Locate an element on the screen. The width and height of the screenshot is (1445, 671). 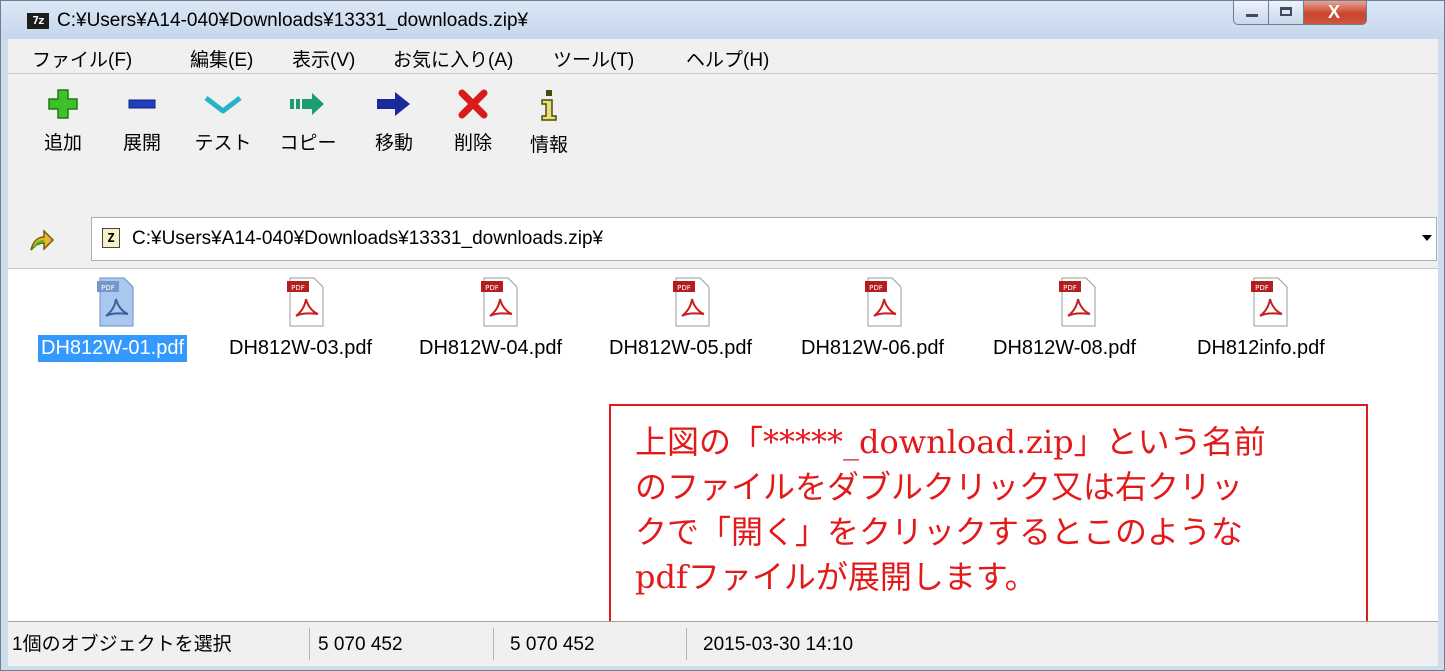
file-name: DH812W-06.pdf is located at coordinates (872, 348).